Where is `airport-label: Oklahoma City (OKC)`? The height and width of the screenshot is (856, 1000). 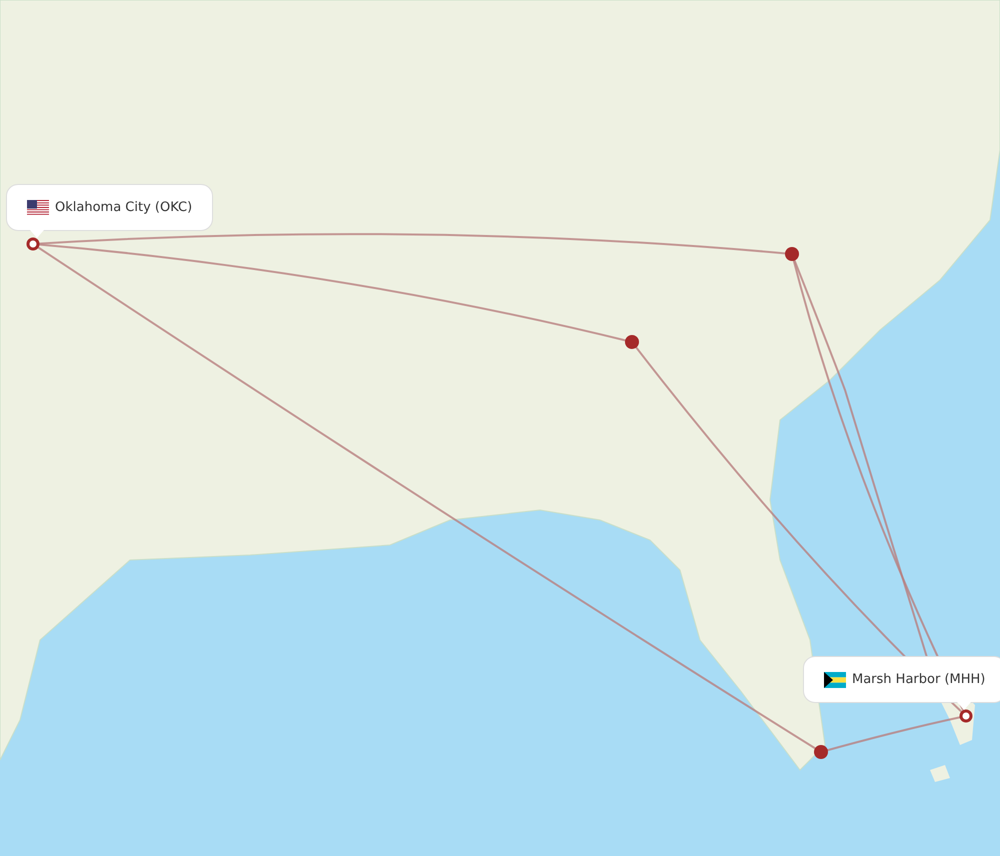 airport-label: Oklahoma City (OKC) is located at coordinates (123, 207).